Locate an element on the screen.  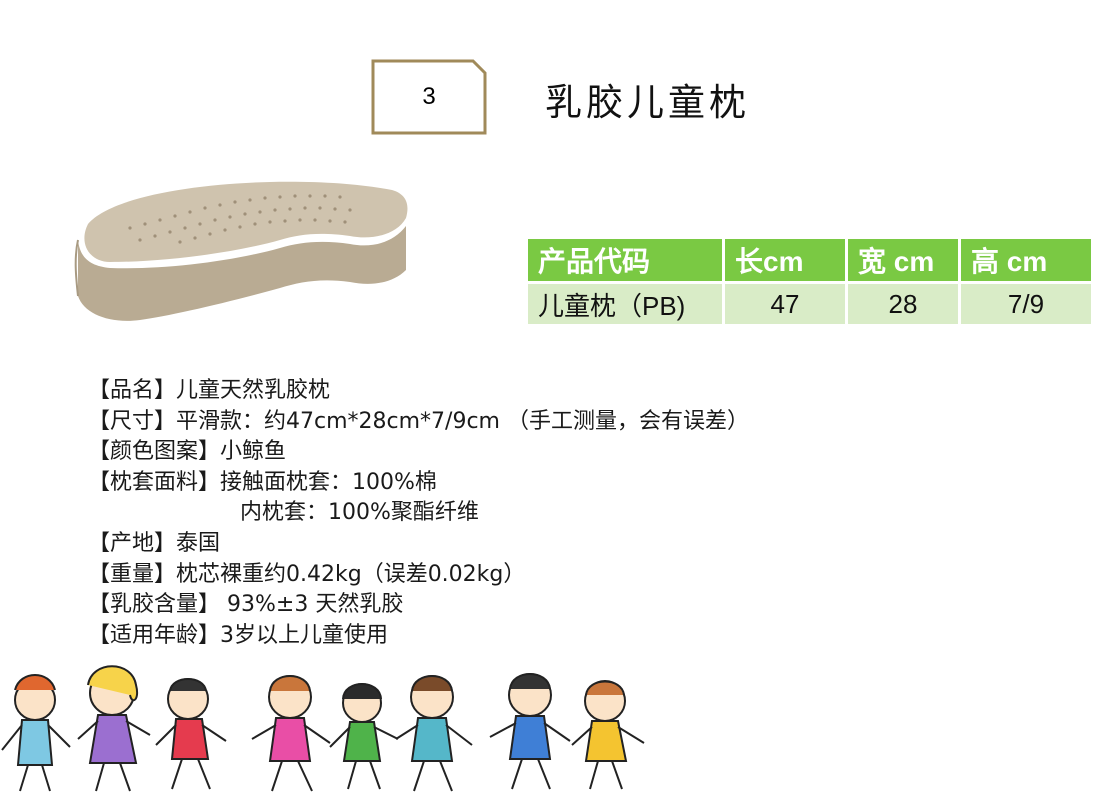
section-number: 3 is located at coordinates (429, 96).